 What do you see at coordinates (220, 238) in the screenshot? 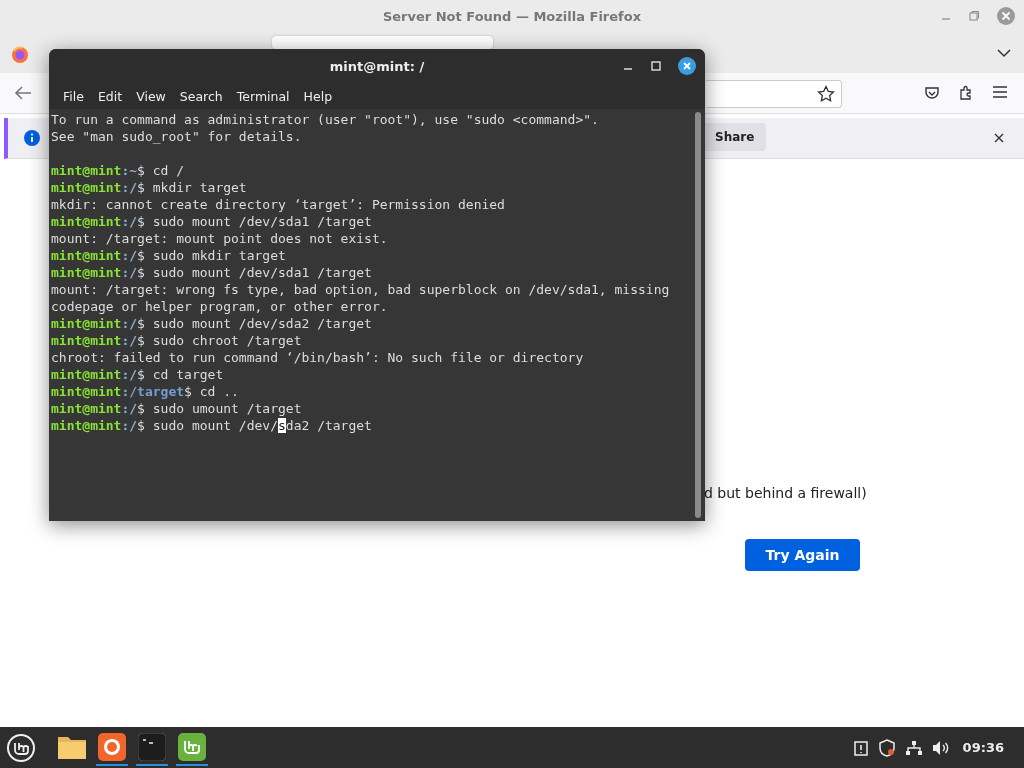
I see `terminal-output-line: mount: /target: mount point does not exist.` at bounding box center [220, 238].